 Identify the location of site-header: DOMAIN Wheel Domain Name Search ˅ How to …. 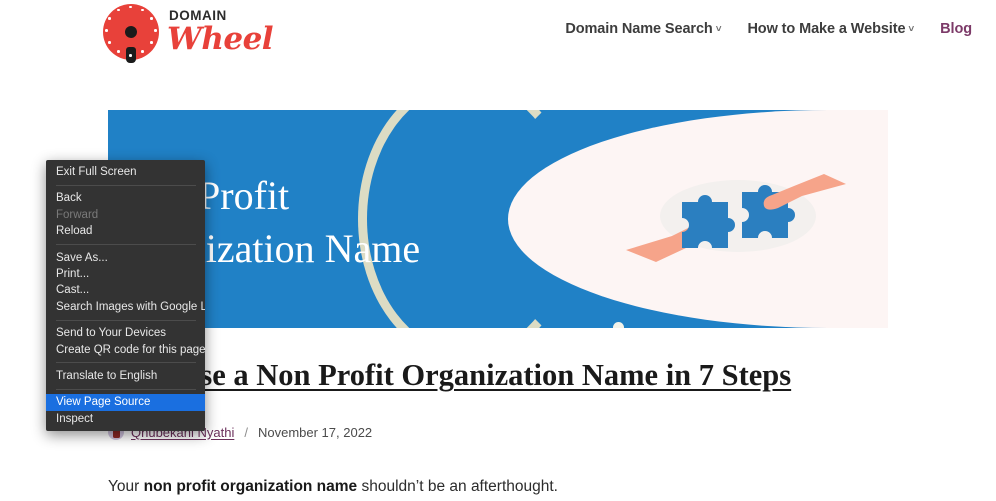
(498, 31).